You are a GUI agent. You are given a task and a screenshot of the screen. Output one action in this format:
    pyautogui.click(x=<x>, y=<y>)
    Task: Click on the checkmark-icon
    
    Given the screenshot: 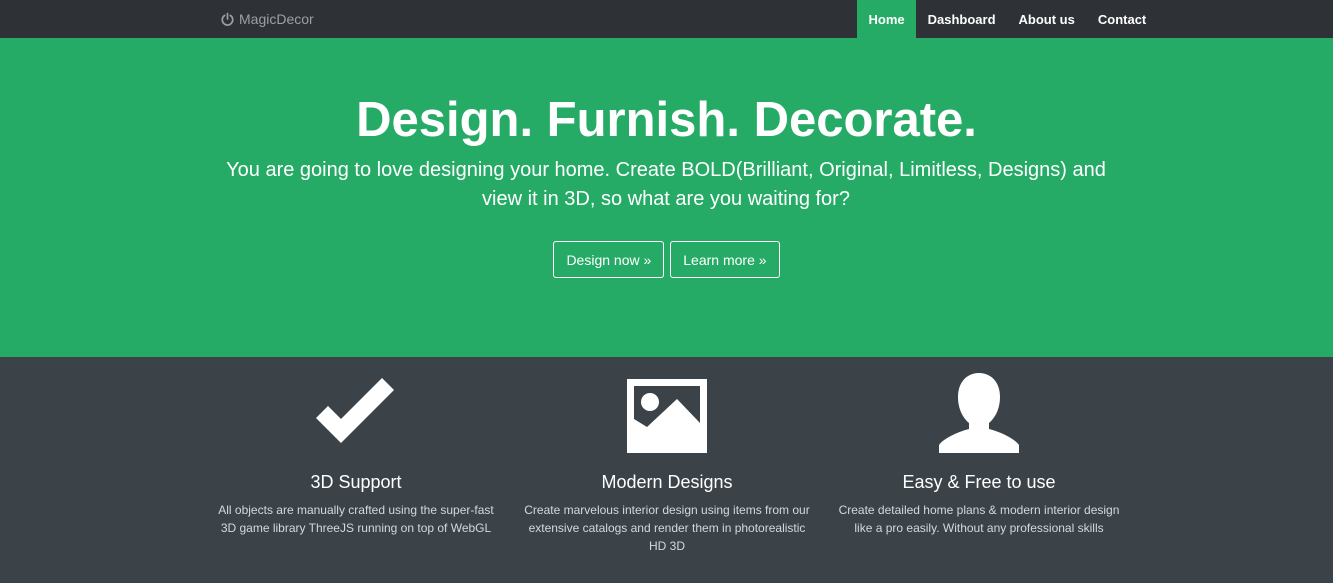 What is the action you would take?
    pyautogui.click(x=355, y=410)
    